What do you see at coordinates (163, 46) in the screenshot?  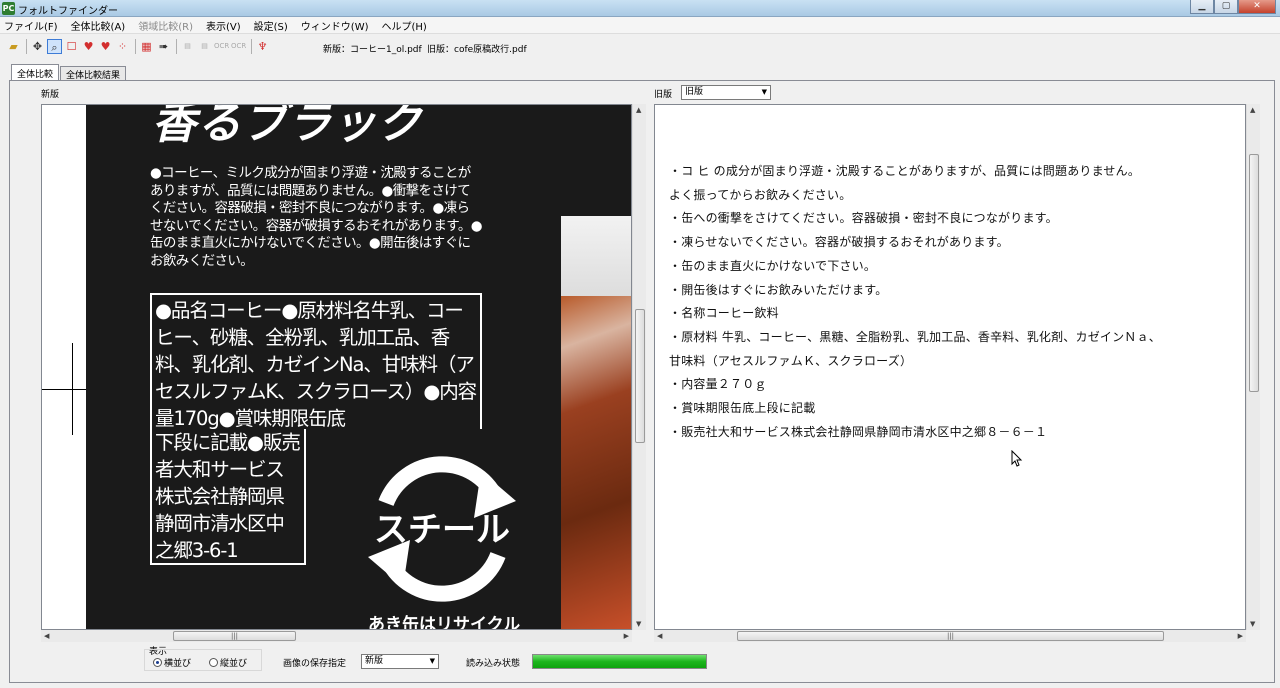 I see `export-icon: ➠` at bounding box center [163, 46].